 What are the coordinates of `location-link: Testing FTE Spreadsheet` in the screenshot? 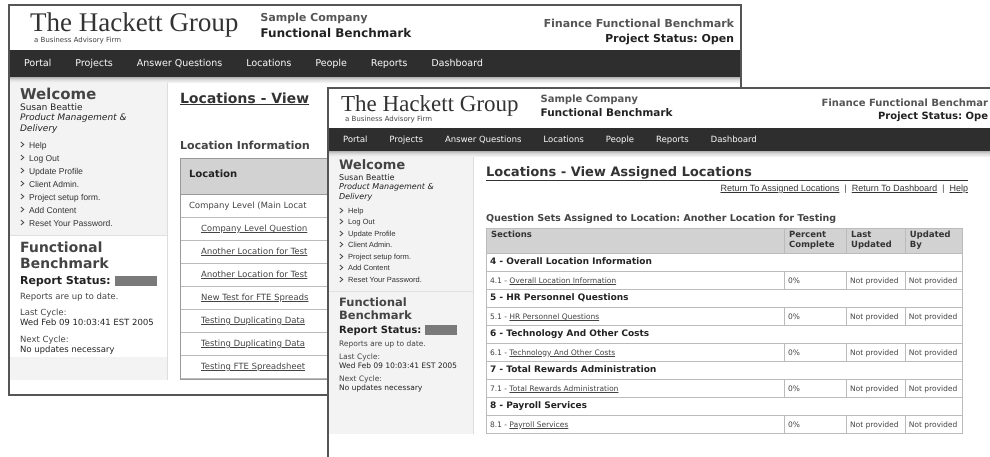 It's located at (253, 367).